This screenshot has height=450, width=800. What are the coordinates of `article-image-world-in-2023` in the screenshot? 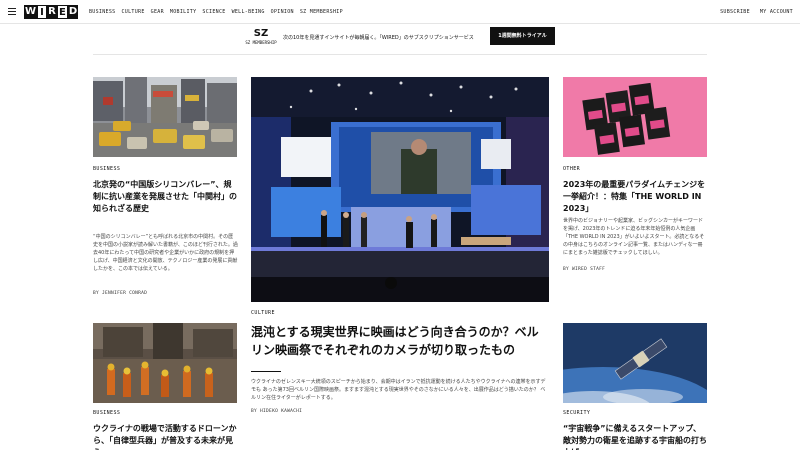 It's located at (635, 117).